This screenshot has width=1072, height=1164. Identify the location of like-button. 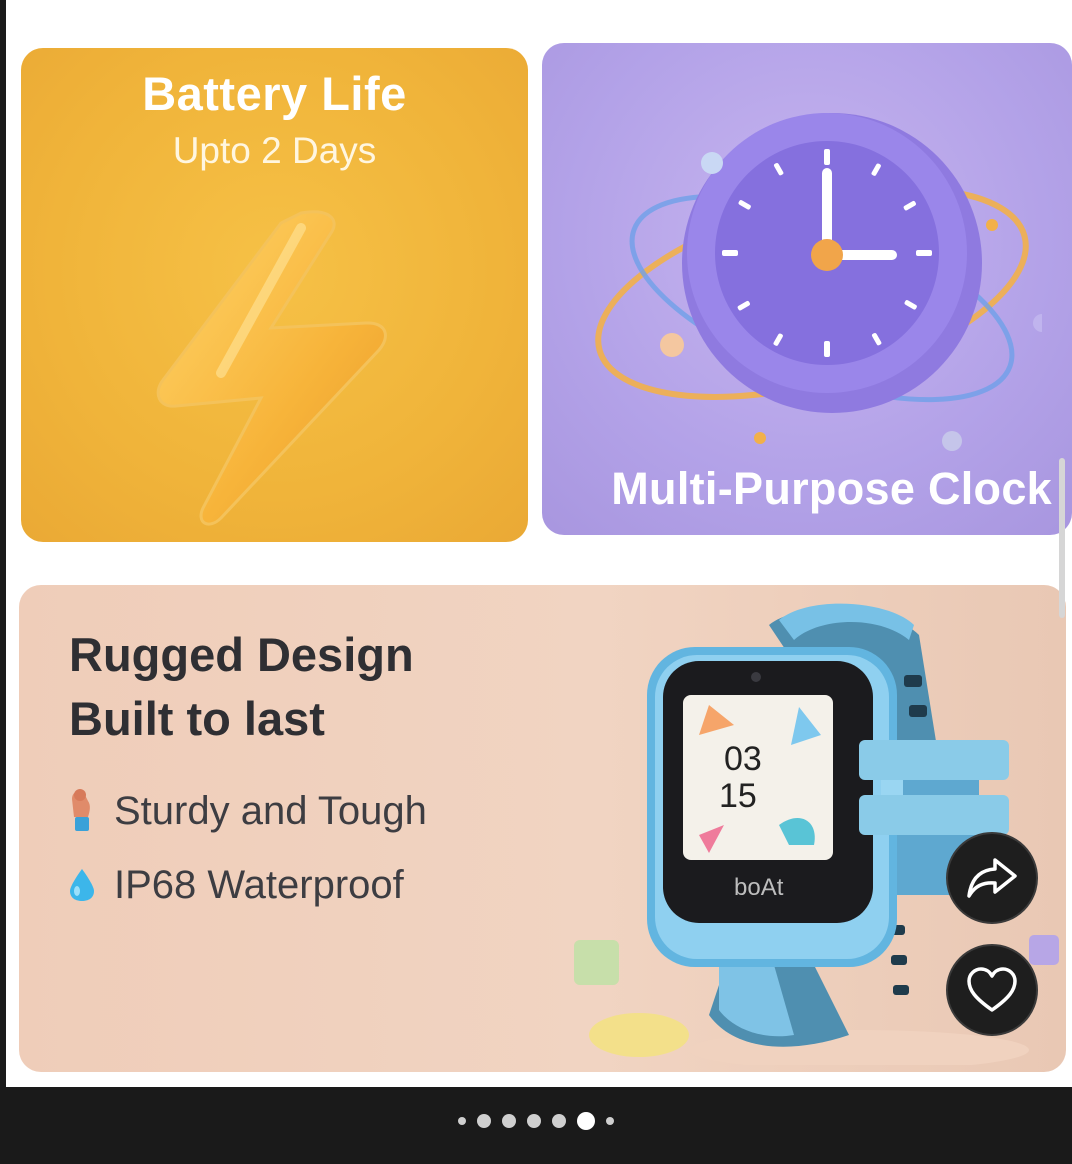
(992, 990).